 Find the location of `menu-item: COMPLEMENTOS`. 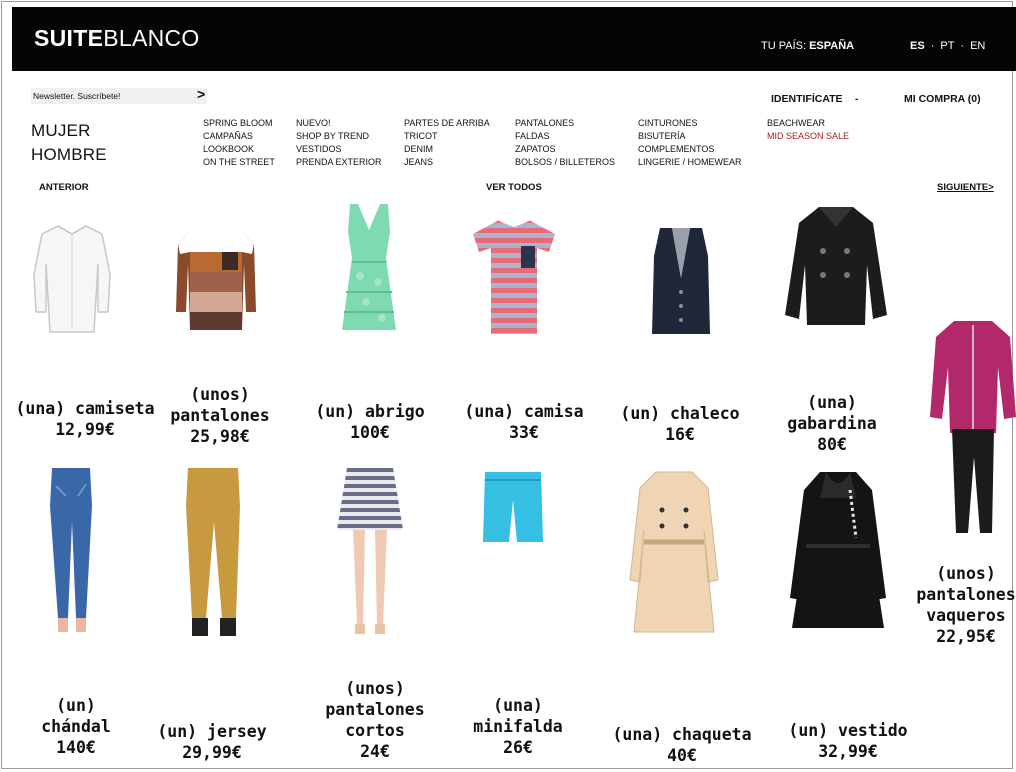

menu-item: COMPLEMENTOS is located at coordinates (690, 149).